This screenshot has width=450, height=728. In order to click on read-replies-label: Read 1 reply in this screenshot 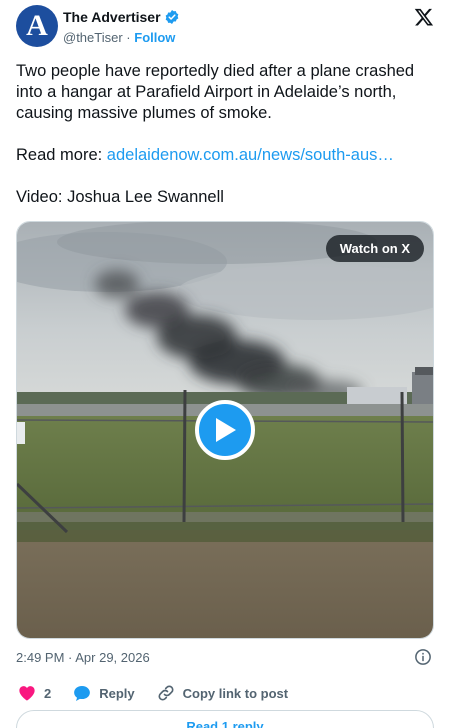, I will do `click(225, 723)`.